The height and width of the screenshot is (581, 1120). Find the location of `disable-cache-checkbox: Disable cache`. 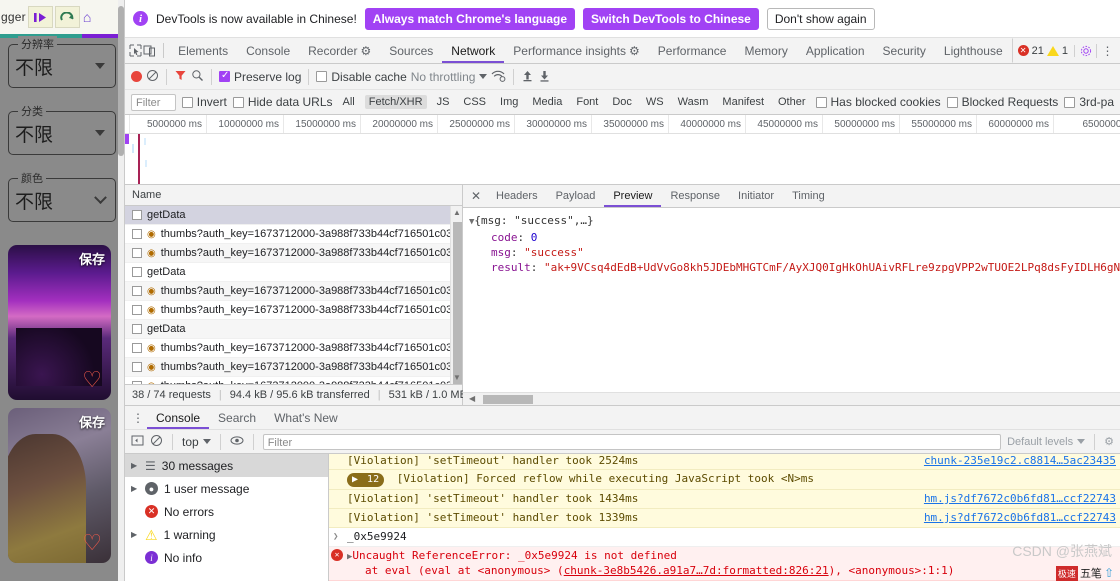

disable-cache-checkbox: Disable cache is located at coordinates (361, 77).